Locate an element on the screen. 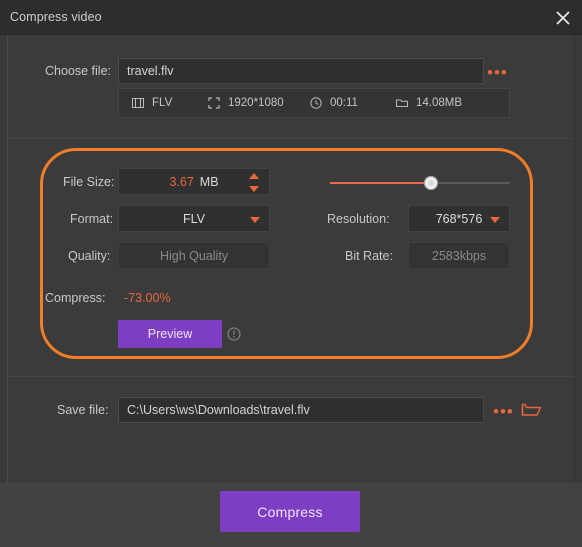  choose-file-label: Choose file: is located at coordinates (78, 71).